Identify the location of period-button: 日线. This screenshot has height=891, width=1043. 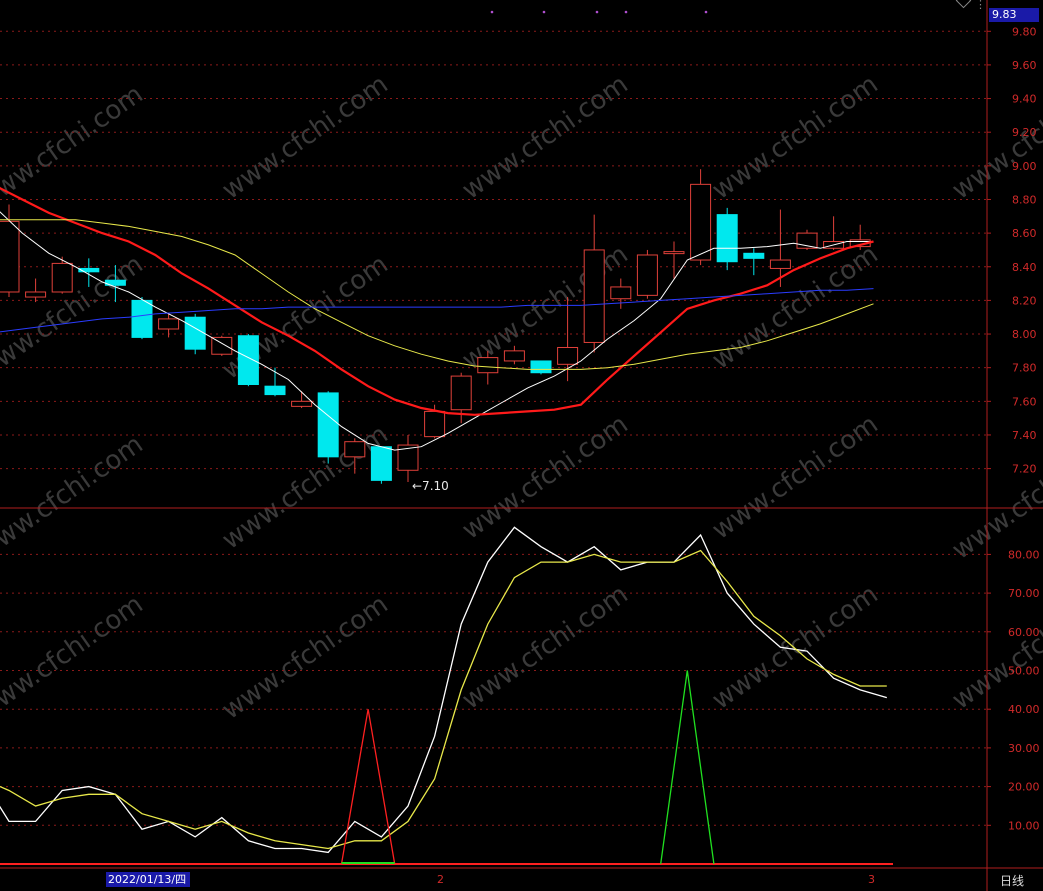
(1012, 880).